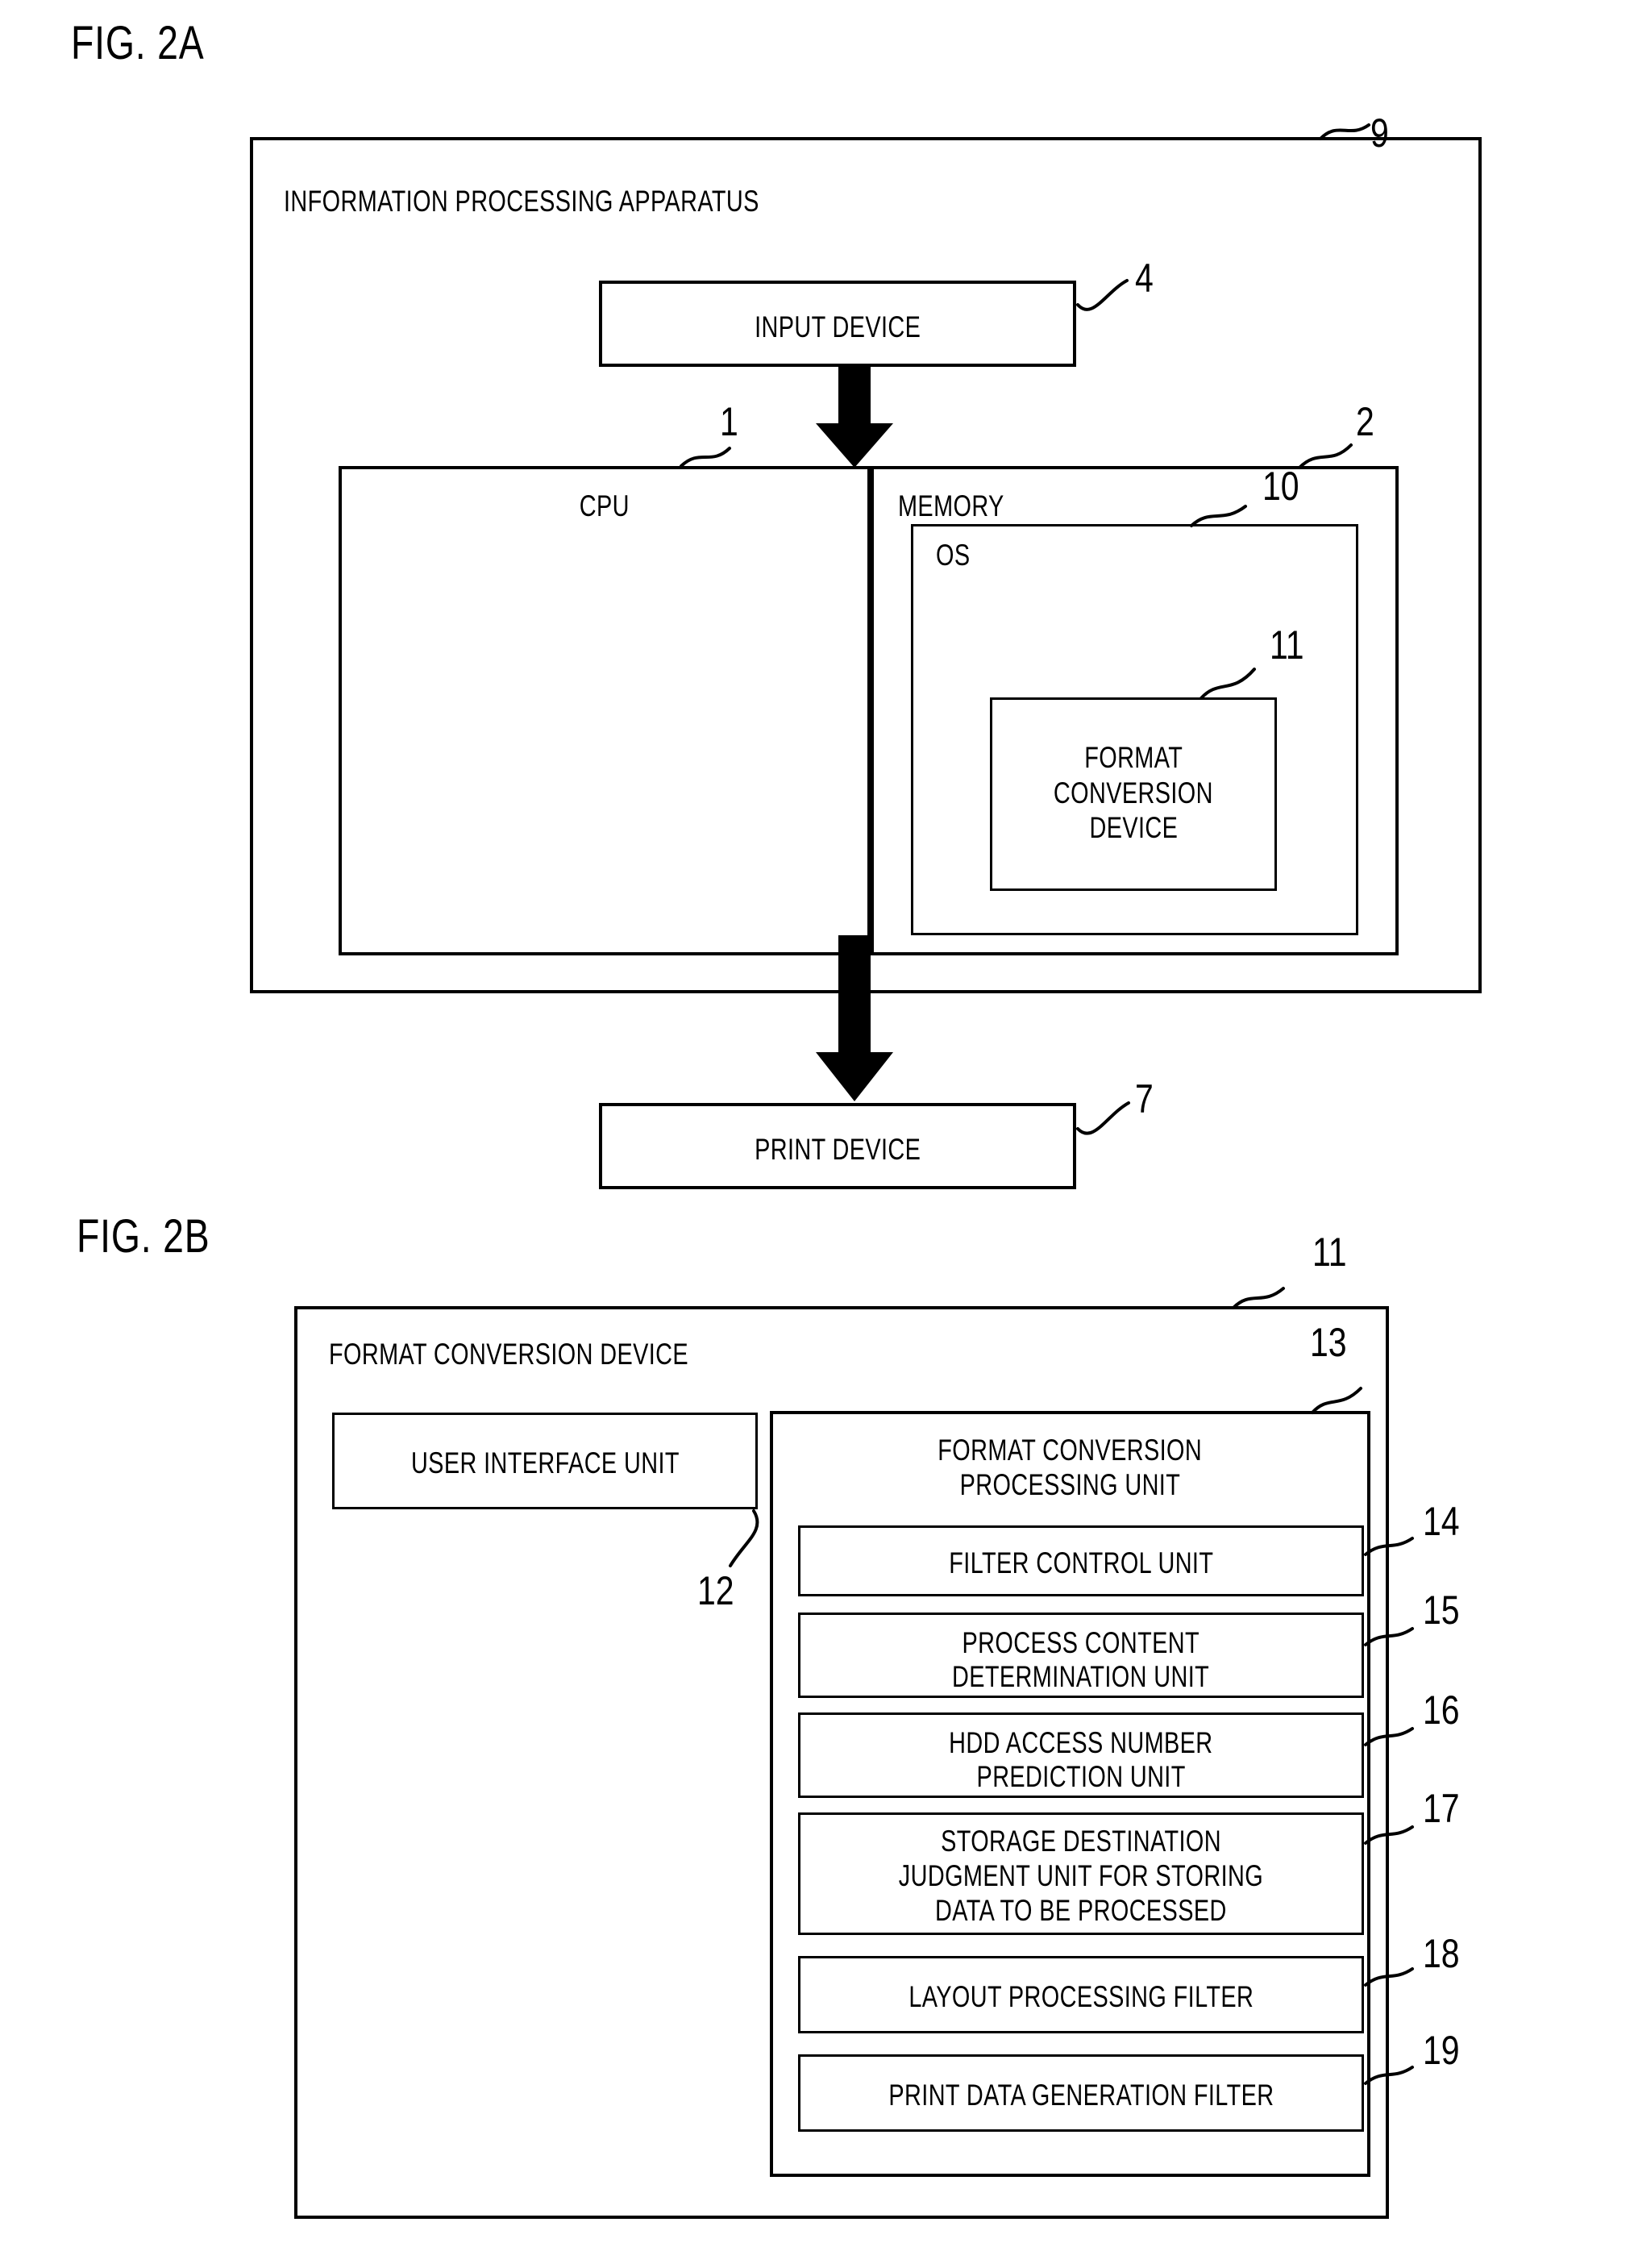 This screenshot has width=1634, height=2268. Describe the element at coordinates (1329, 1253) in the screenshot. I see `ref-numeral-11-fig2b: 11` at that location.